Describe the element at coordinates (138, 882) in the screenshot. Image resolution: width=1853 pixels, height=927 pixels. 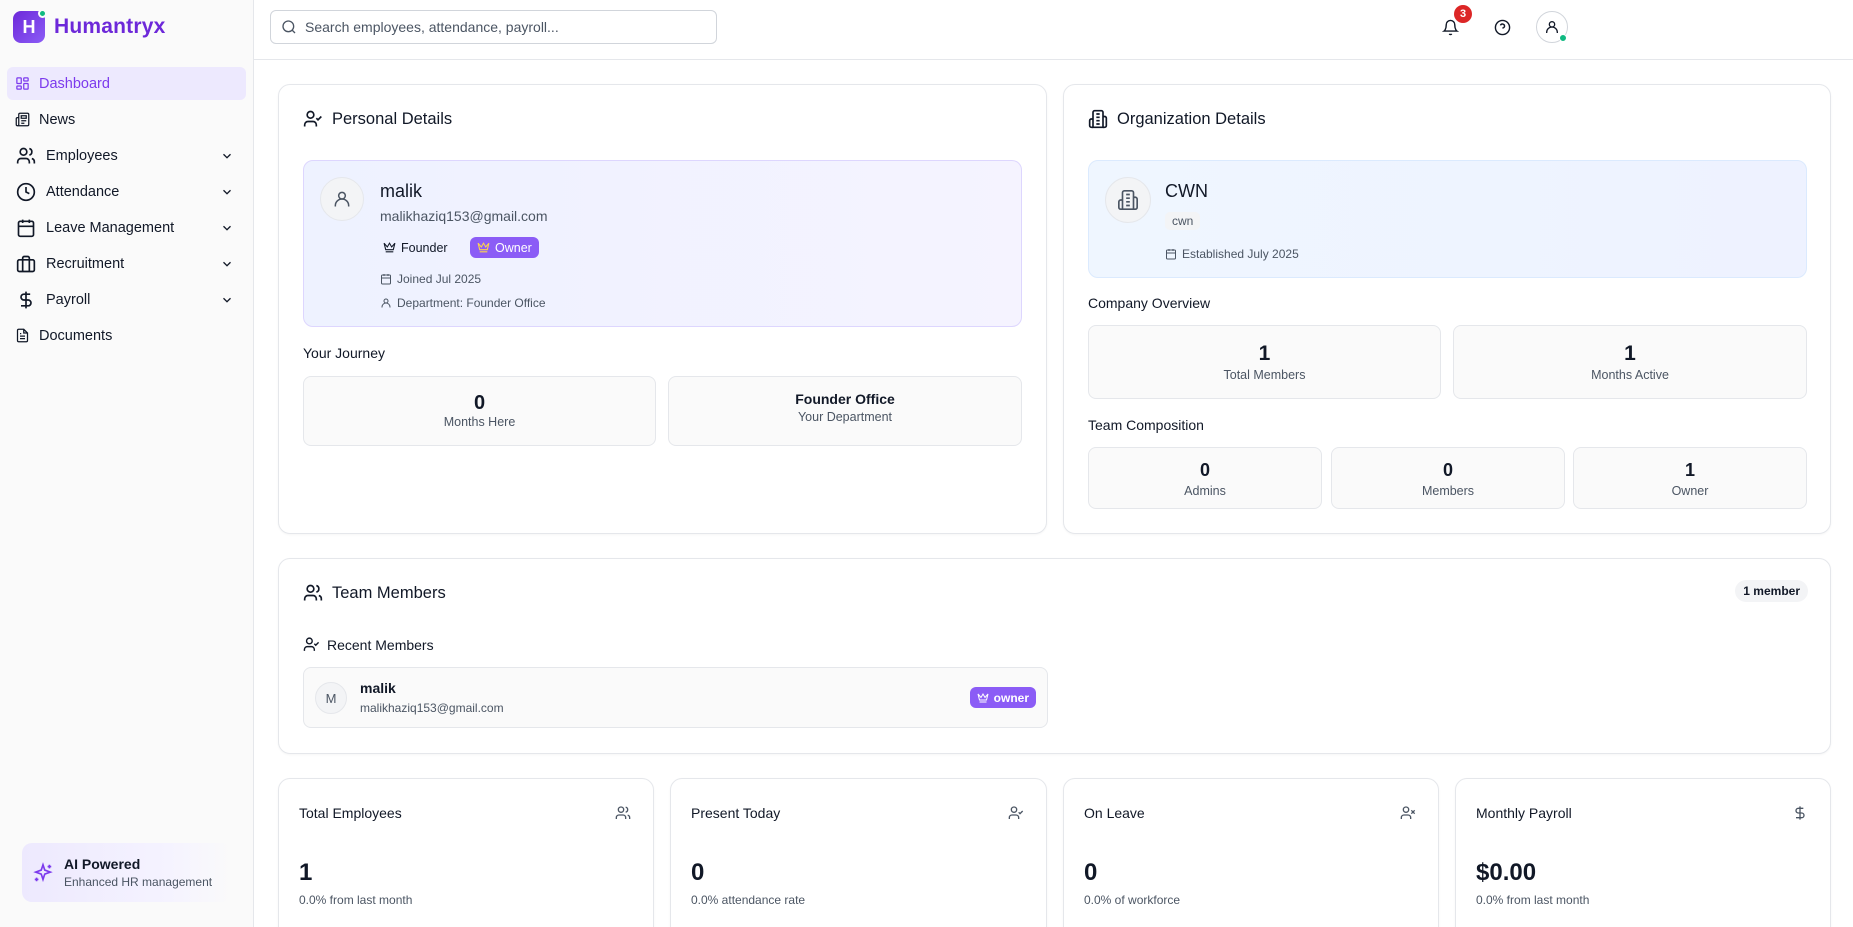
I see `ai-card-subtitle: Enhanced HR management` at that location.